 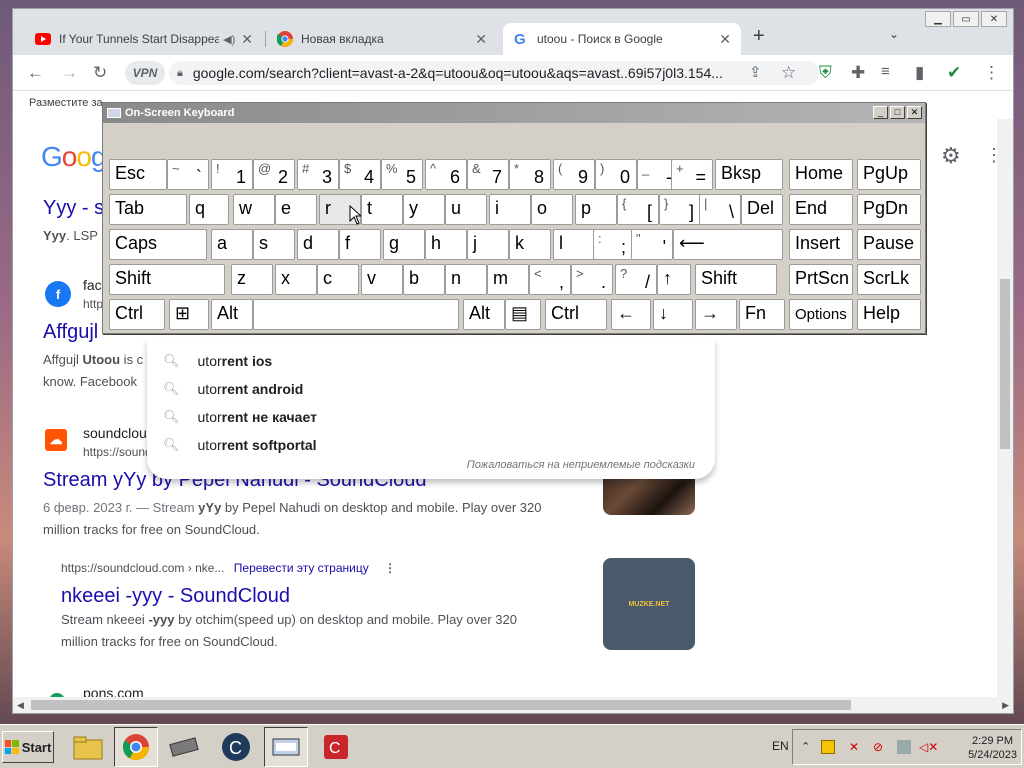 What do you see at coordinates (808, 747) in the screenshot?
I see `tray-expand-icon: ⌃` at bounding box center [808, 747].